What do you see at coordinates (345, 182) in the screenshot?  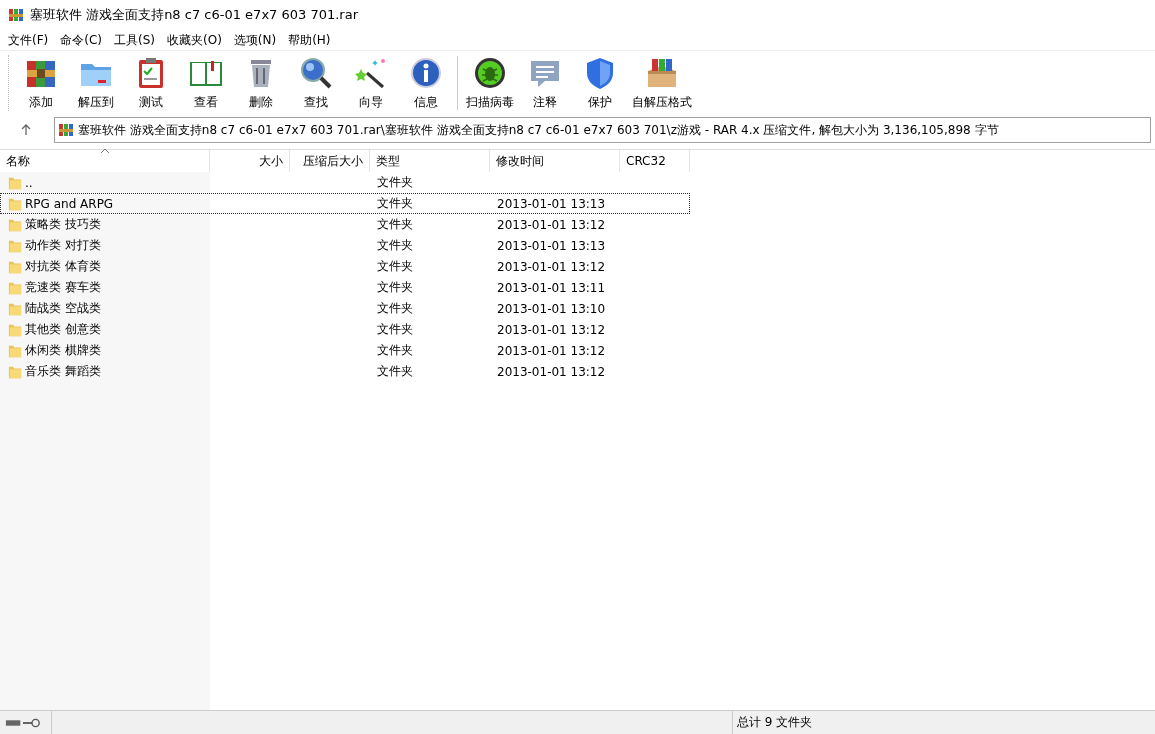 I see `file-row: .. 文件夹` at bounding box center [345, 182].